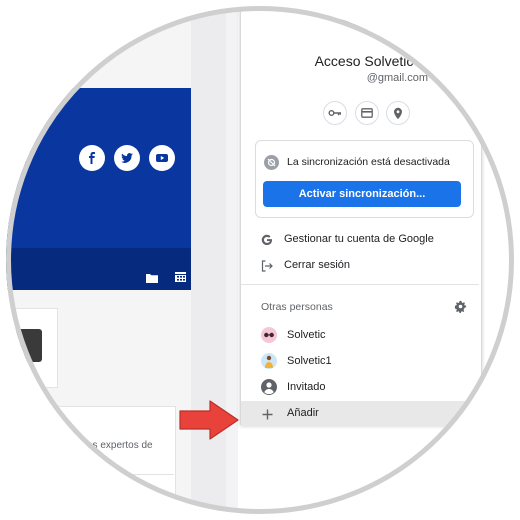 The image size is (520, 520). I want to click on passwords-key-icon, so click(334, 113).